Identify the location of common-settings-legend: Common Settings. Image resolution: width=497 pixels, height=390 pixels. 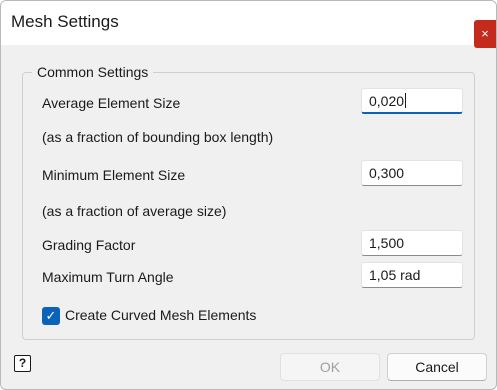
(93, 72).